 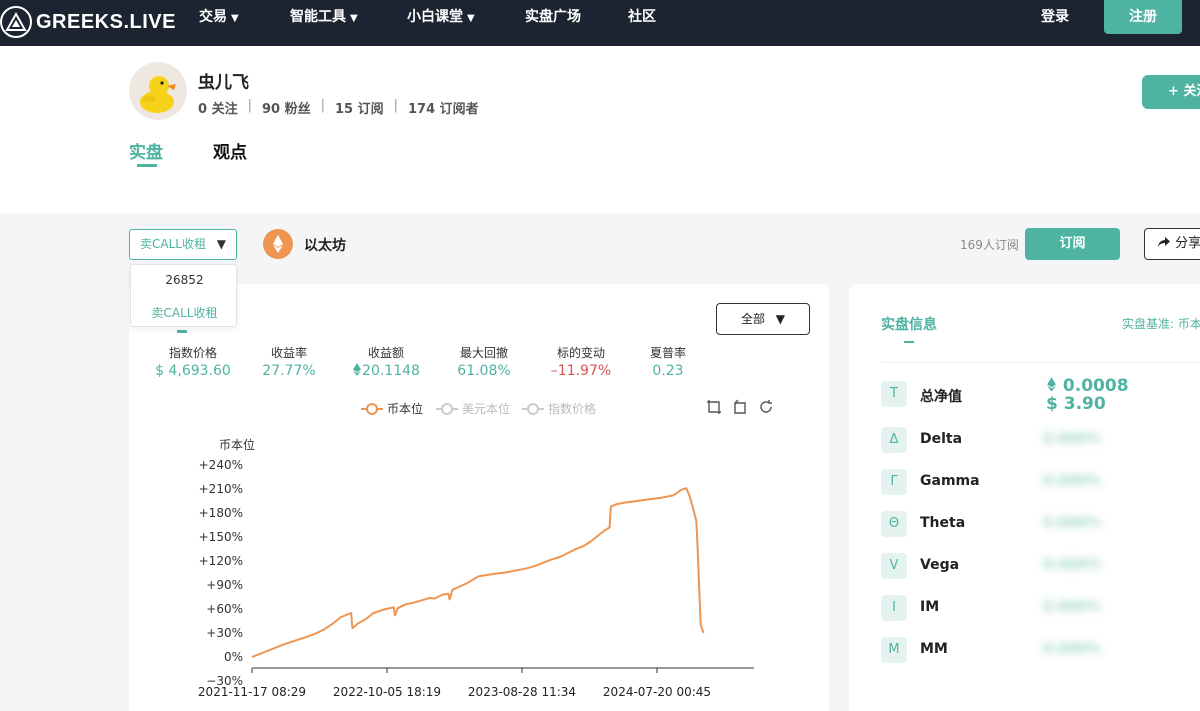 What do you see at coordinates (173, 244) in the screenshot?
I see `strategy-select-value: 卖CALL收租` at bounding box center [173, 244].